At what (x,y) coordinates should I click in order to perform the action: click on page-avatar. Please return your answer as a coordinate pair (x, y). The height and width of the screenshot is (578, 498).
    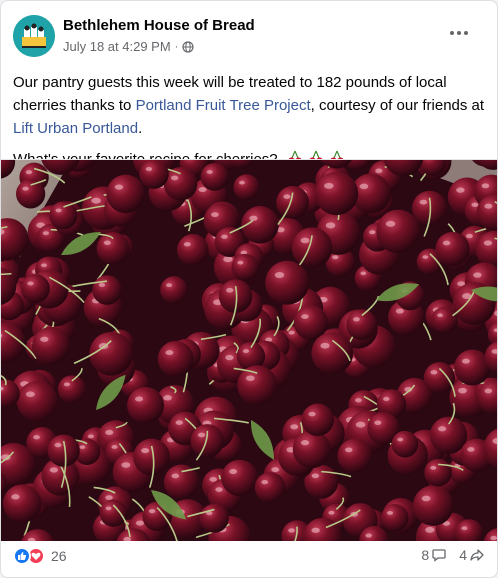
    Looking at the image, I should click on (34, 36).